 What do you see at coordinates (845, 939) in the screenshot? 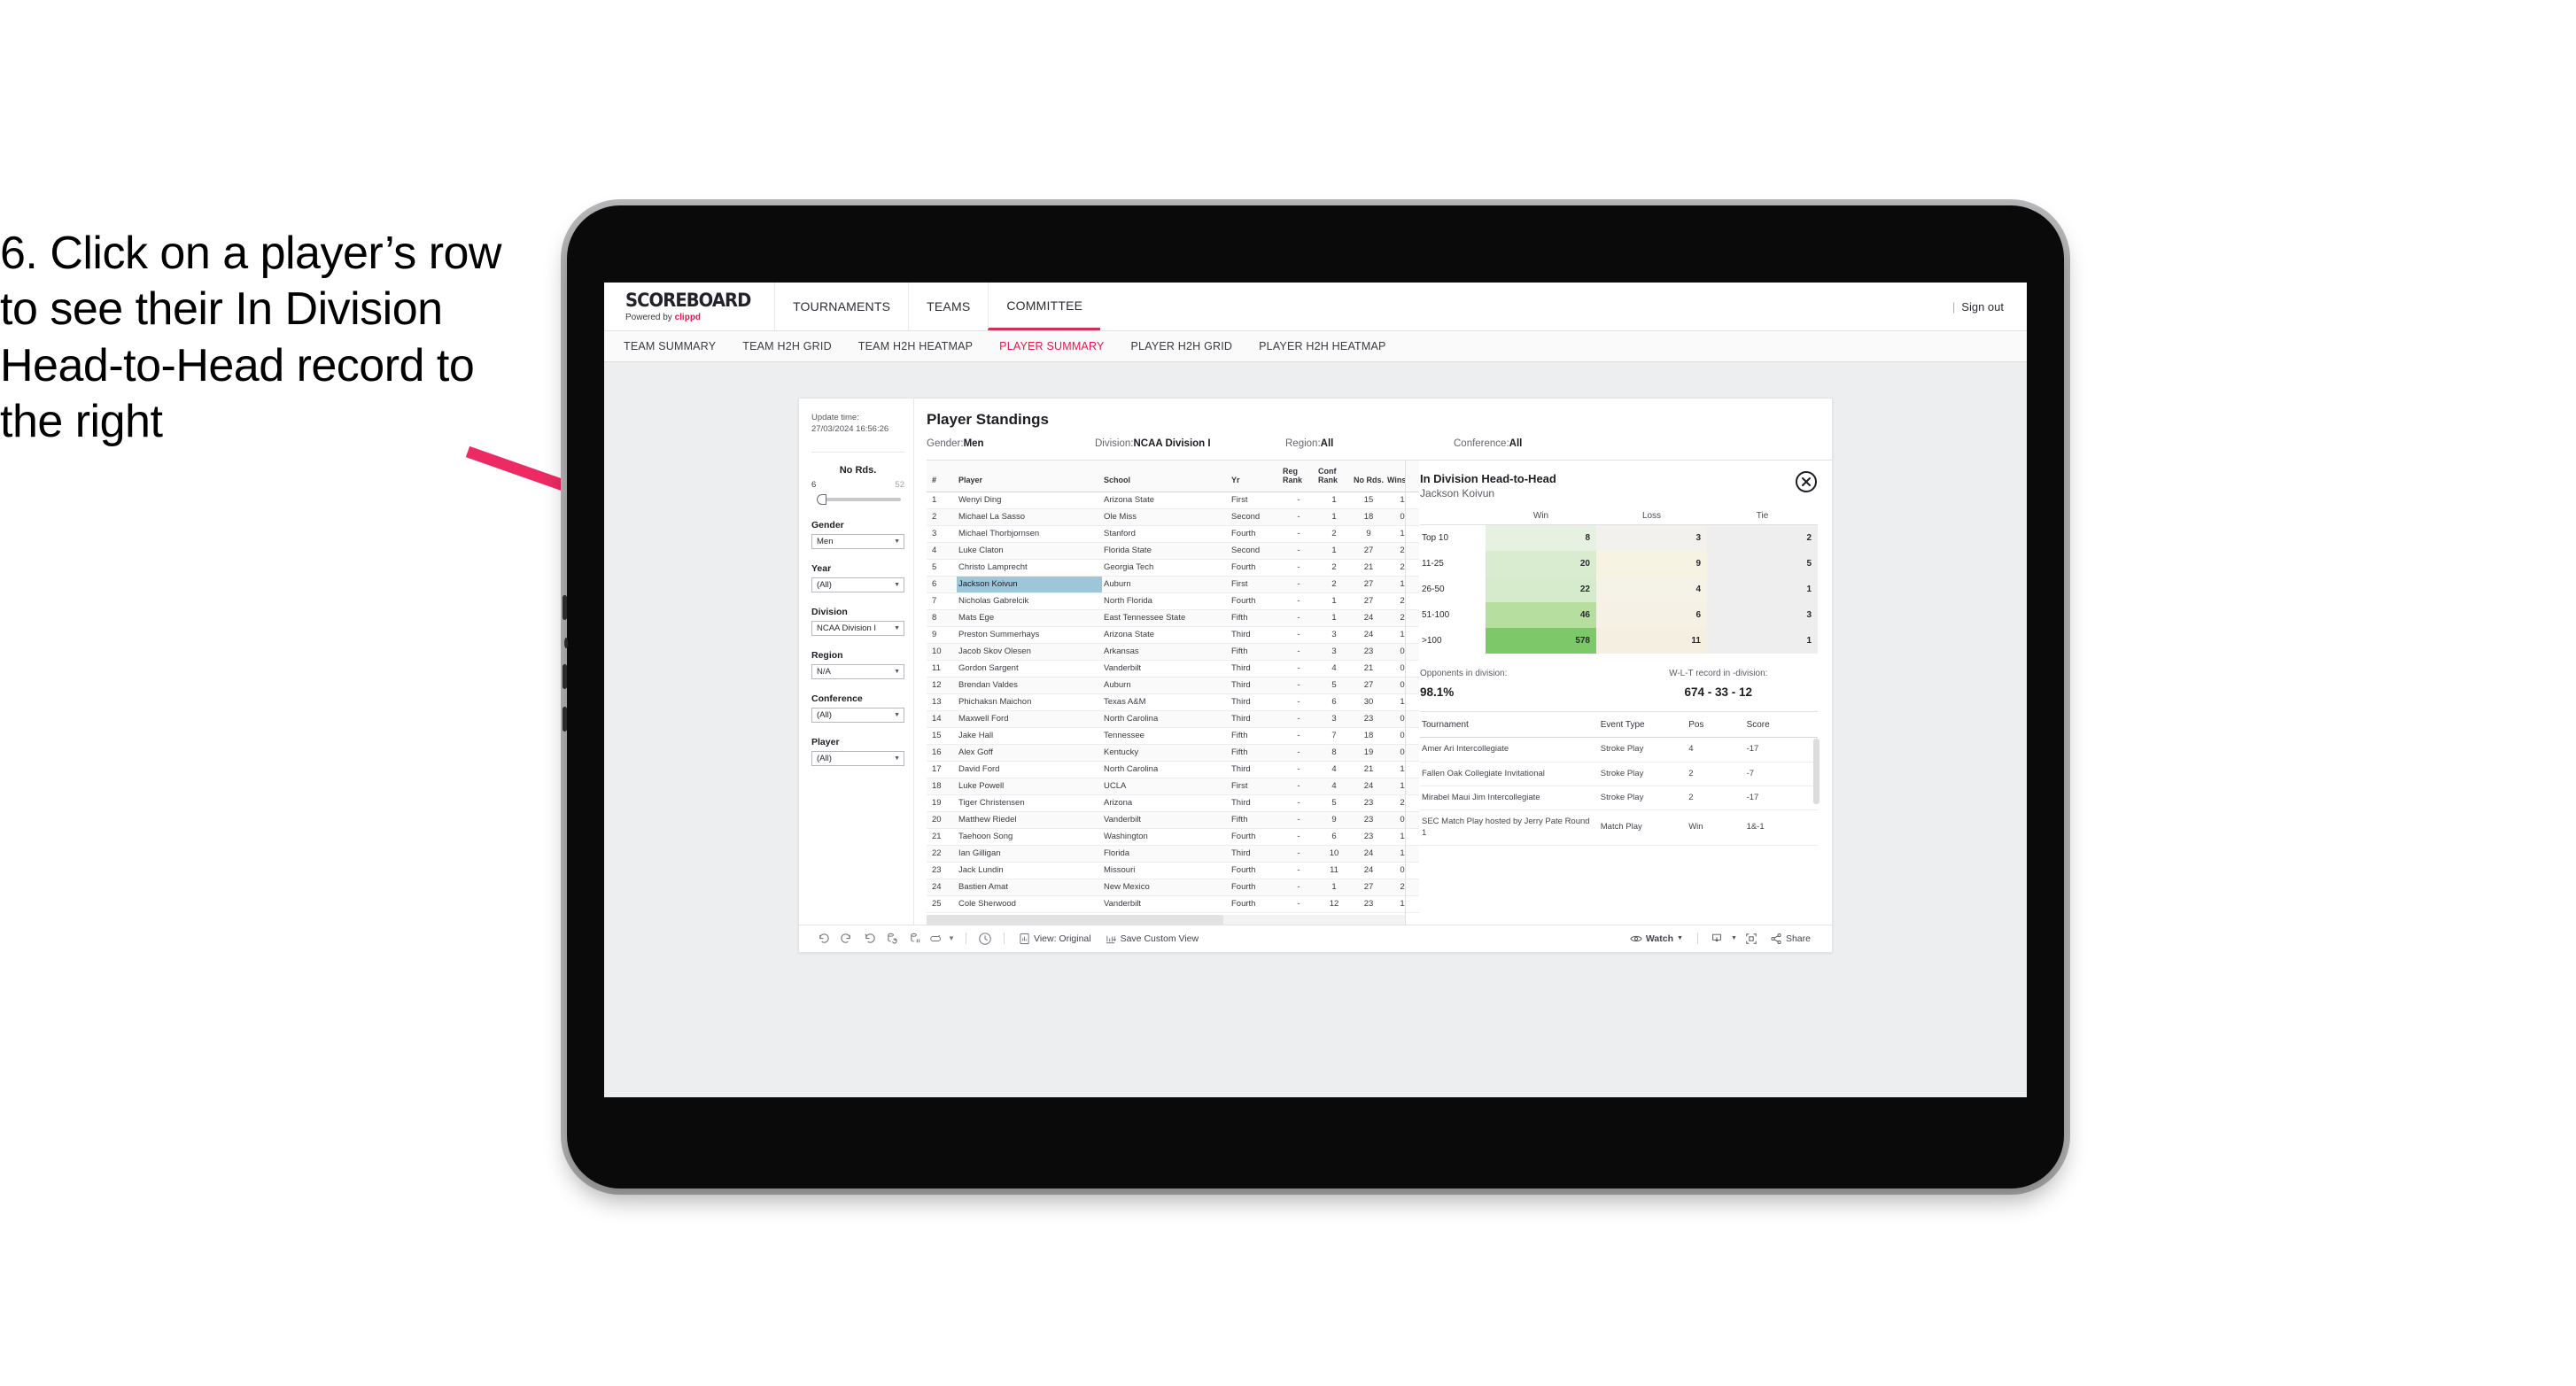
I see `redo-icon` at bounding box center [845, 939].